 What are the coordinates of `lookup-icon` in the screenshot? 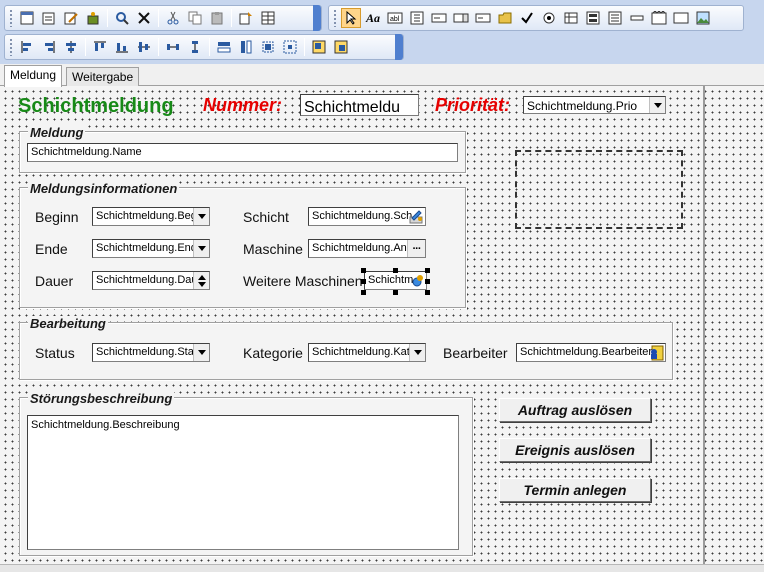 It's located at (416, 216).